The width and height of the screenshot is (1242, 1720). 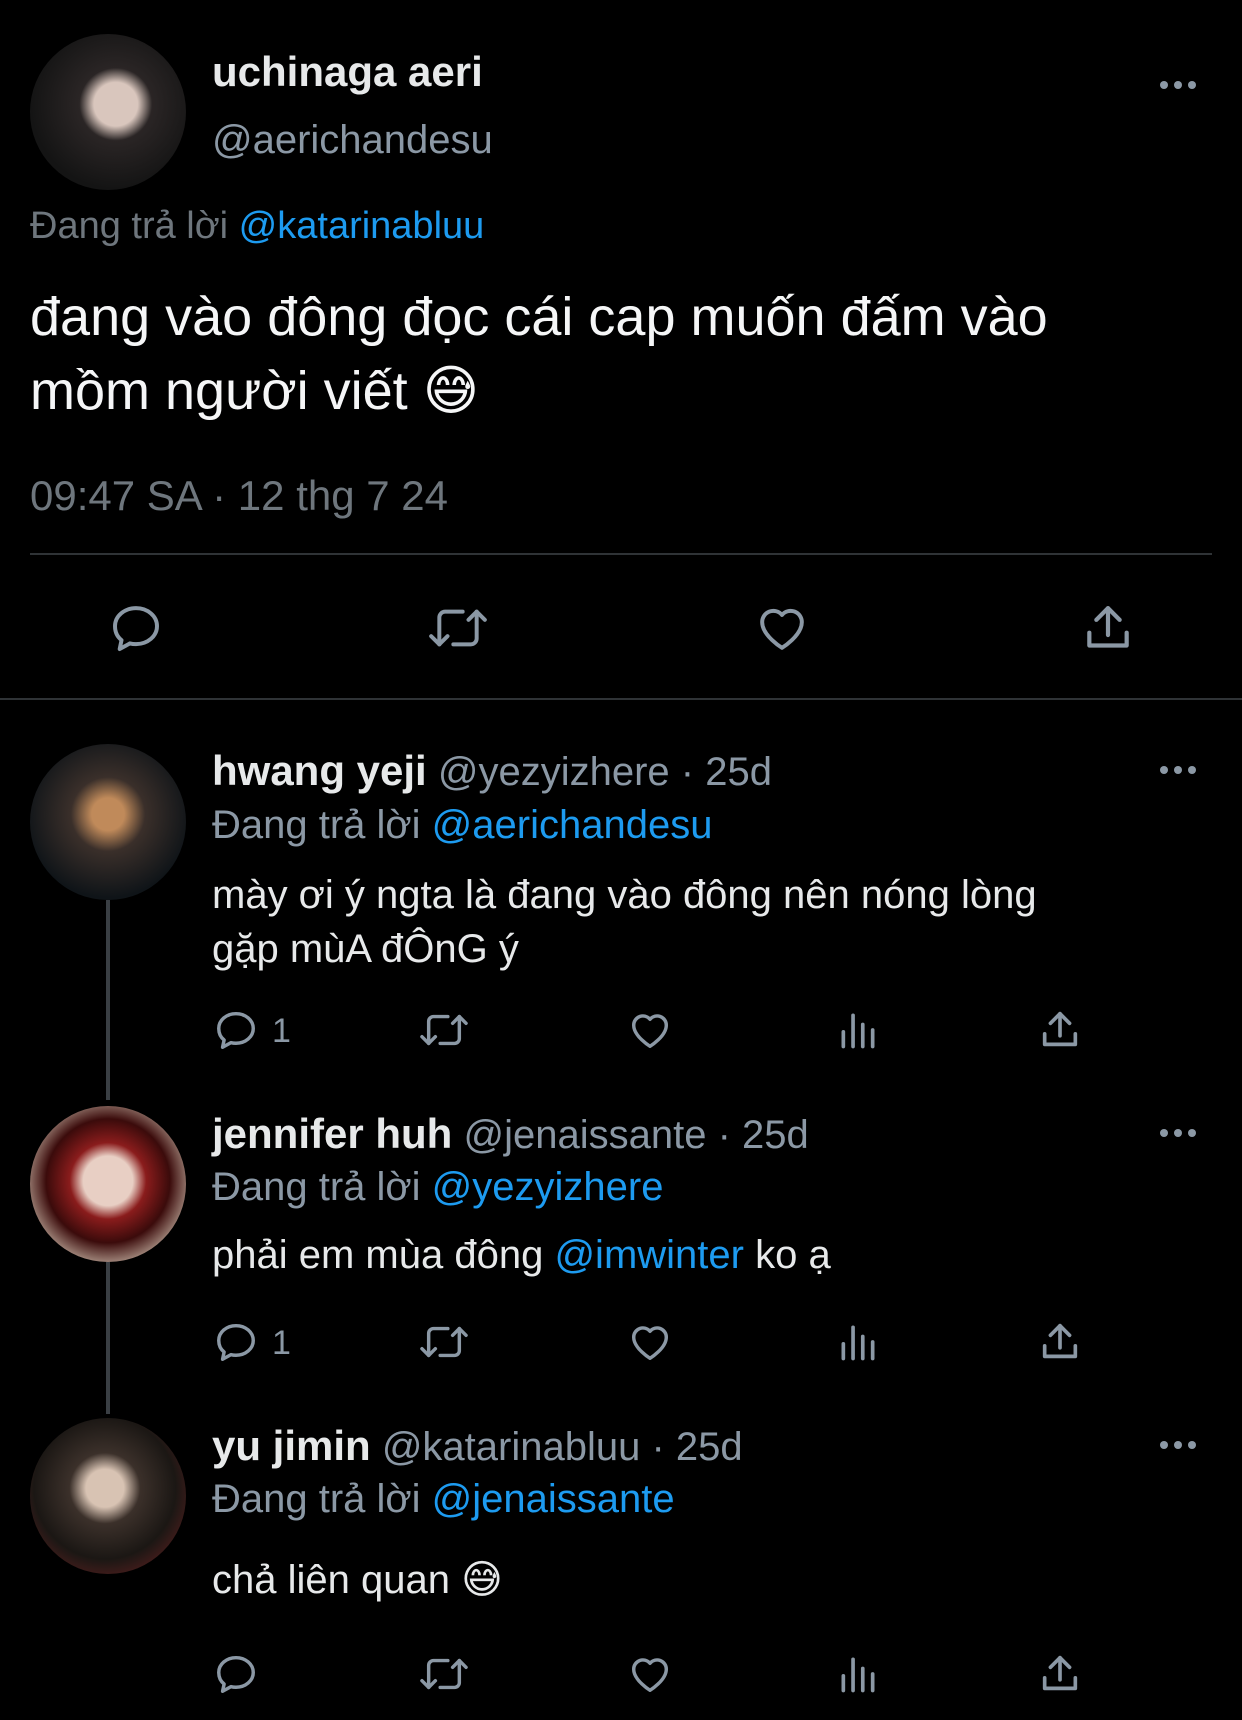 I want to click on reply-3-replying-prefix: Đang trả lời, so click(x=316, y=1499).